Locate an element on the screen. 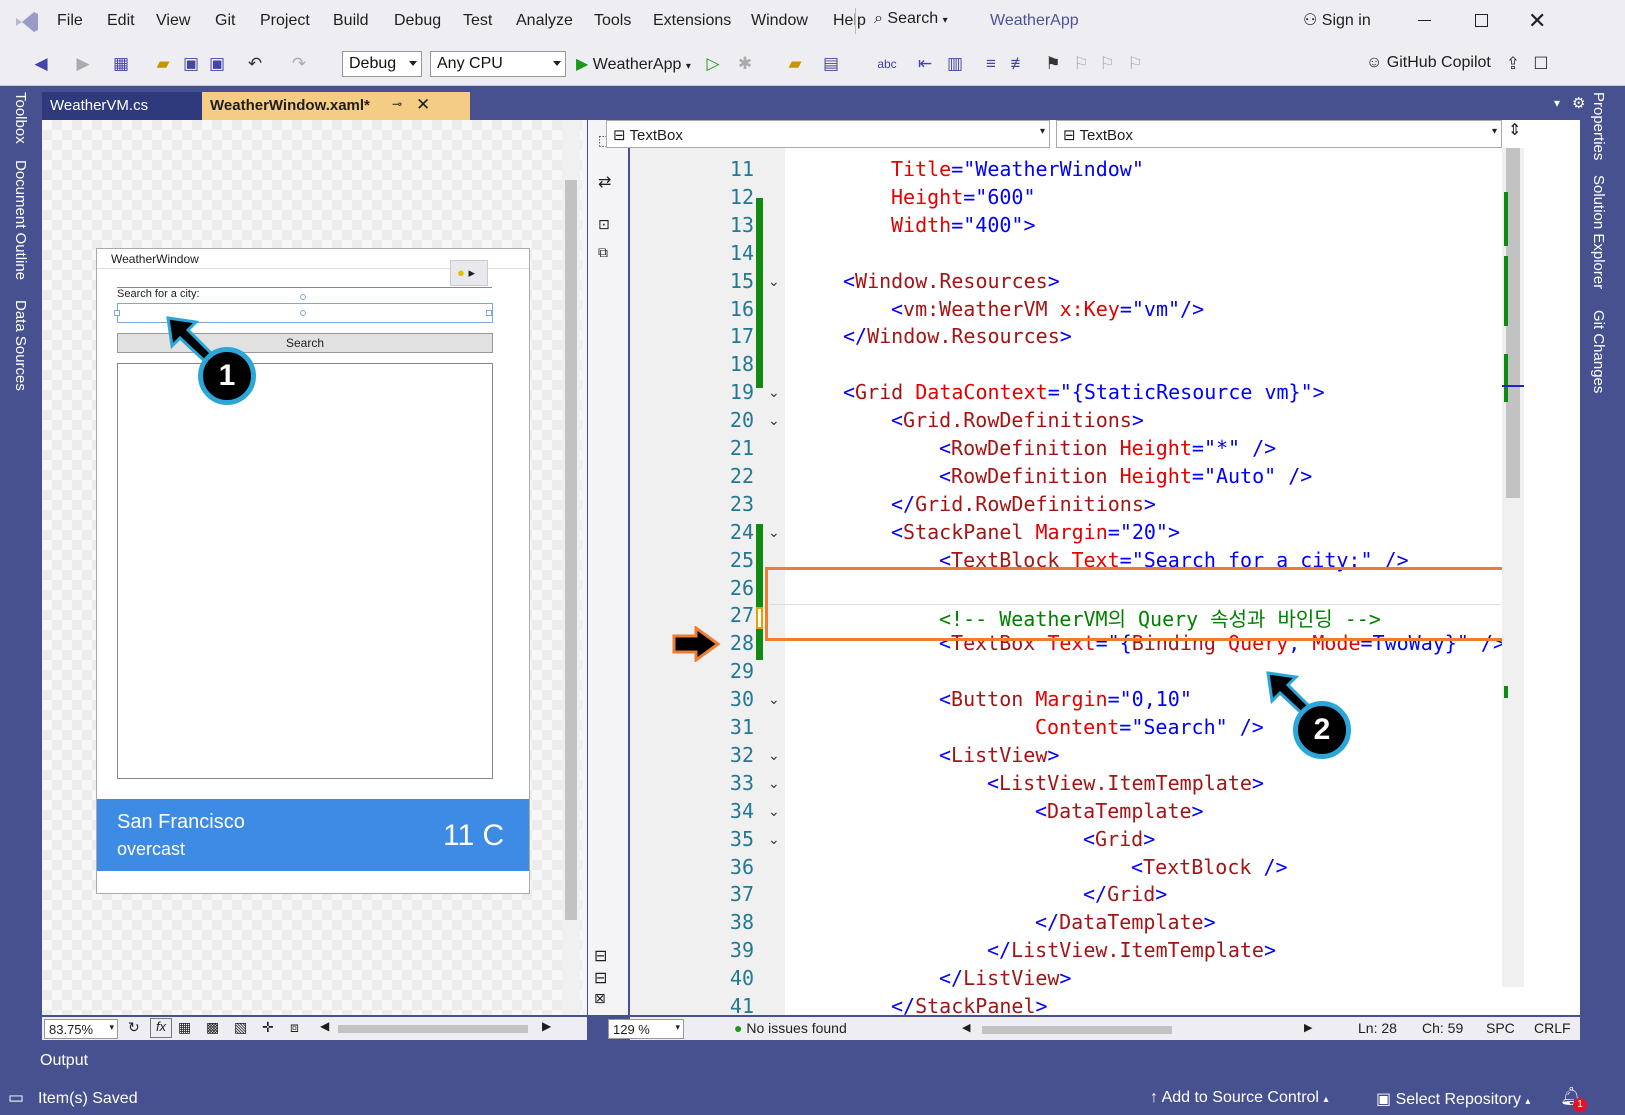 The height and width of the screenshot is (1115, 1625). code-line: </Grid.RowDefinitions> is located at coordinates (1023, 504).